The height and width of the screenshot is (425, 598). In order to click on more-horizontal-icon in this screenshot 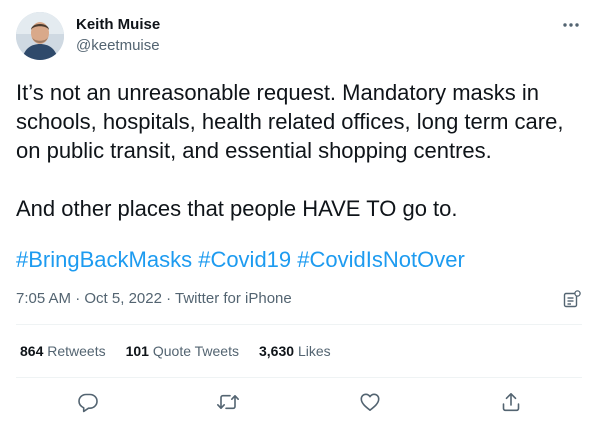, I will do `click(571, 25)`.